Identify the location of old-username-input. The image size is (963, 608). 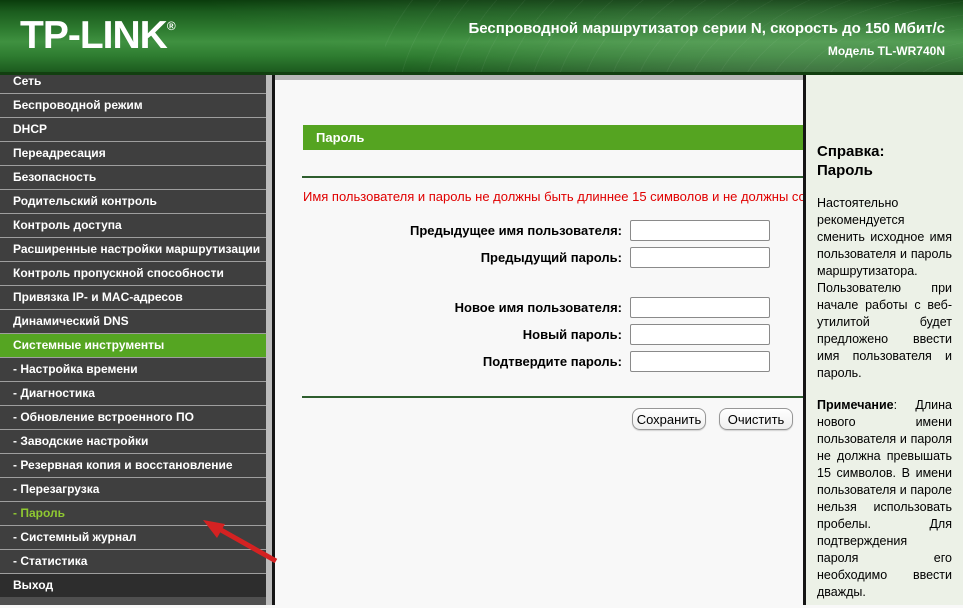
(700, 230).